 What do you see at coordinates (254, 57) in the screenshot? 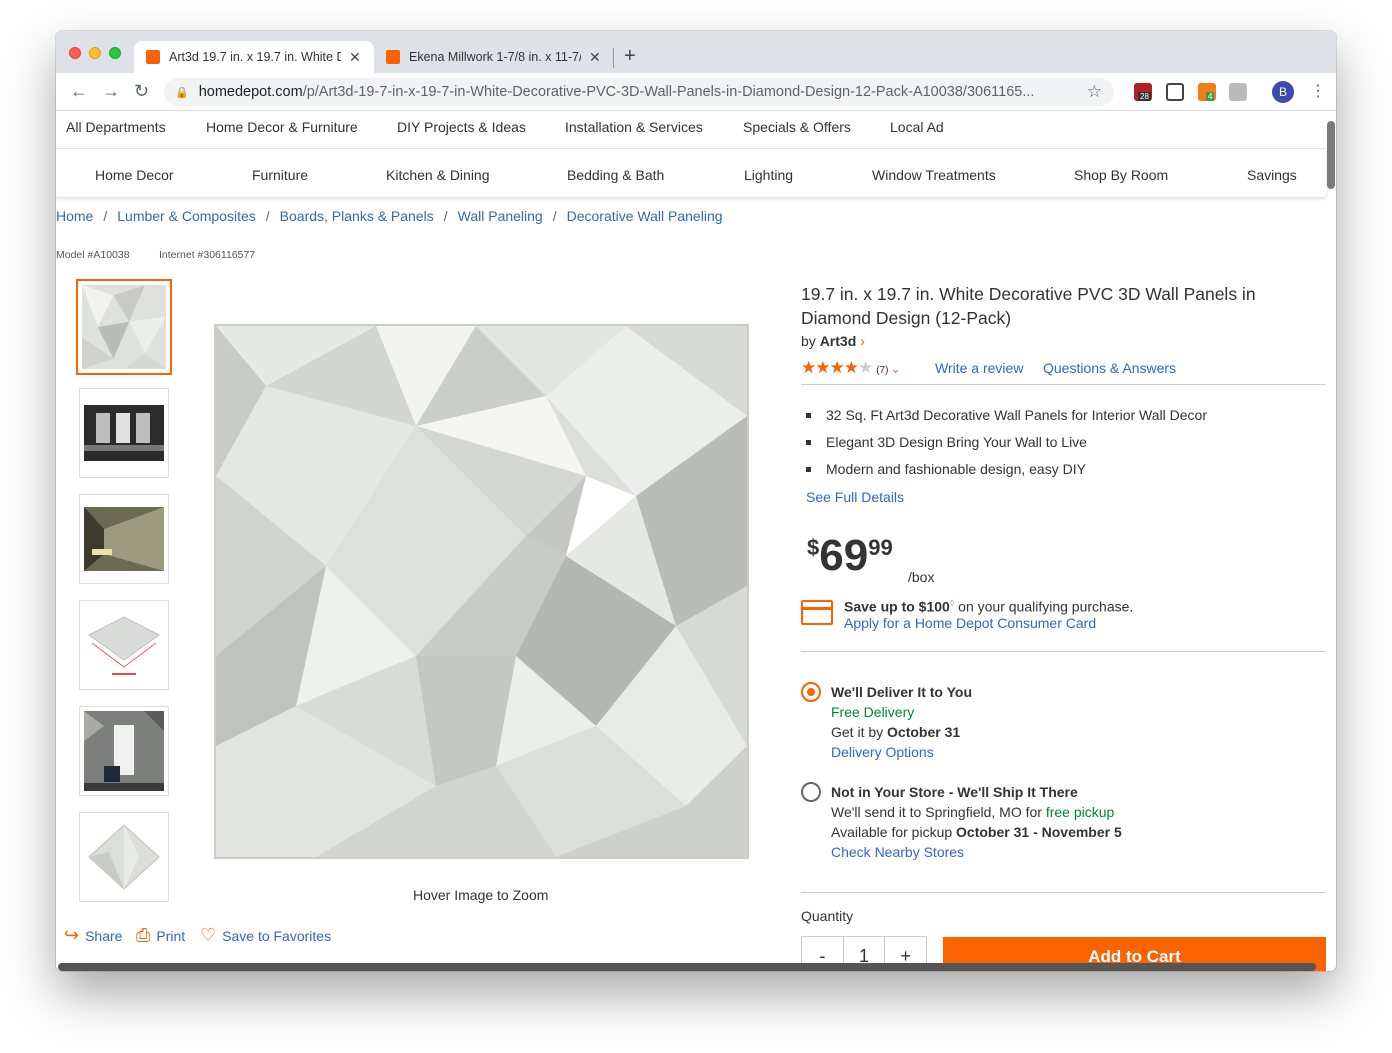
I see `tab-art3d: Art3d 19.7 in. x 19.7 in. White D ✕` at bounding box center [254, 57].